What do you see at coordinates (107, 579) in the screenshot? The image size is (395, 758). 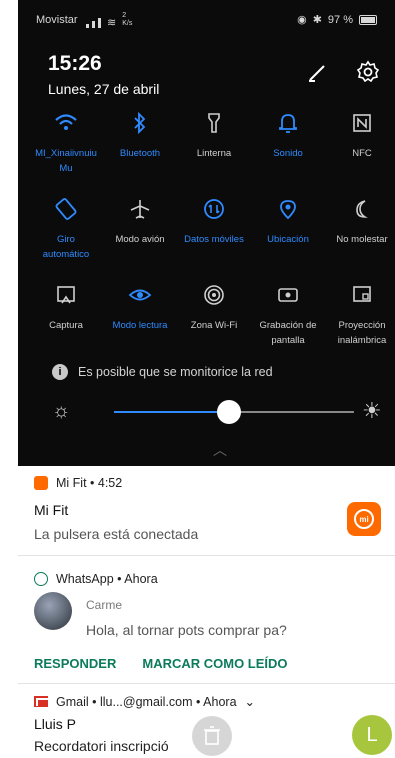 I see `app-name: WhatsApp • Ahora` at bounding box center [107, 579].